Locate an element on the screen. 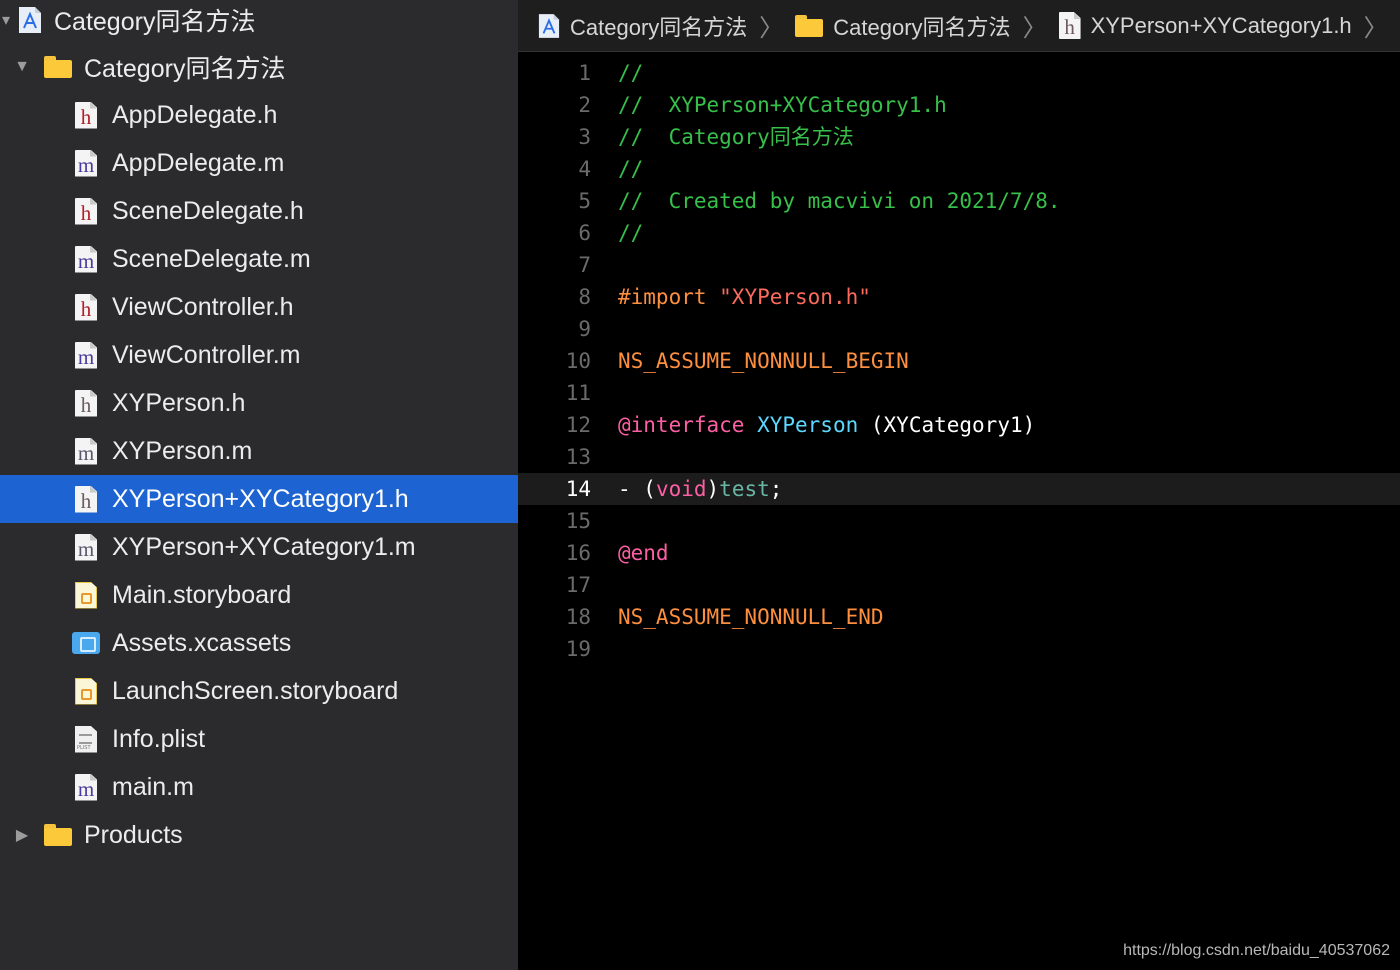 Image resolution: width=1400 pixels, height=970 pixels. breadcrumb-group: Category同名方法 is located at coordinates (903, 26).